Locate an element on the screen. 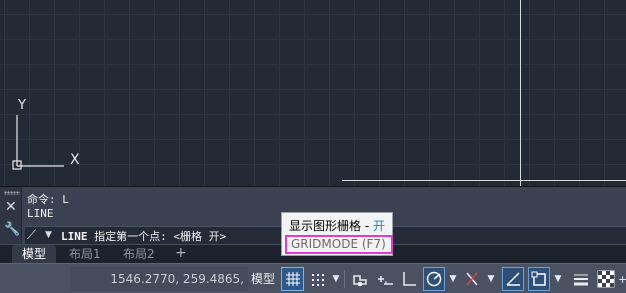  lineweight-button is located at coordinates (581, 279).